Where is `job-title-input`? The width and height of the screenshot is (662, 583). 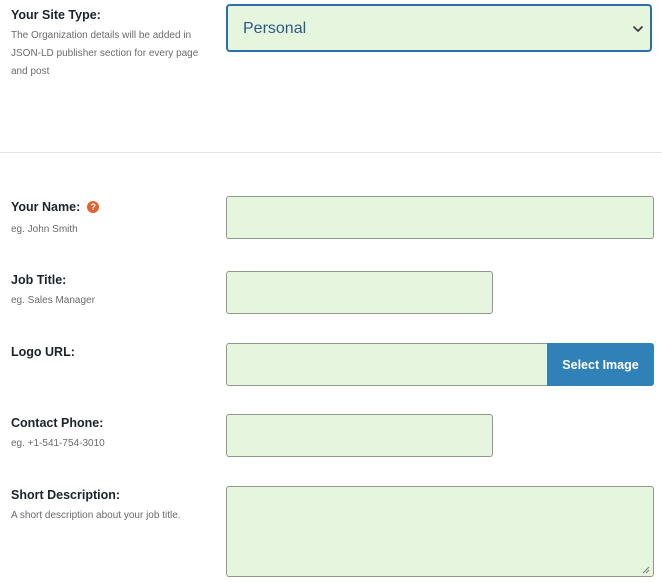 job-title-input is located at coordinates (359, 292).